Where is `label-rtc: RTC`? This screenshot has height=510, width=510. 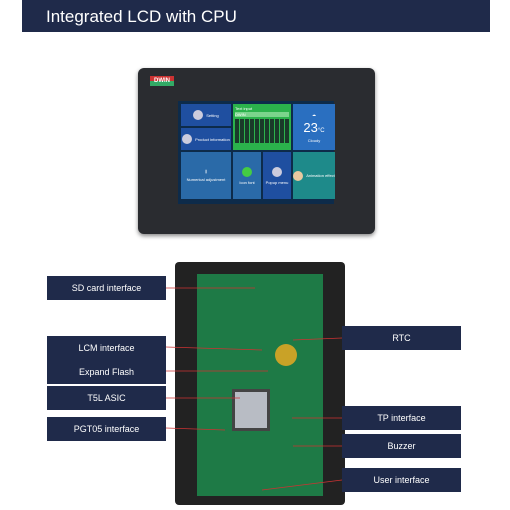 label-rtc: RTC is located at coordinates (401, 338).